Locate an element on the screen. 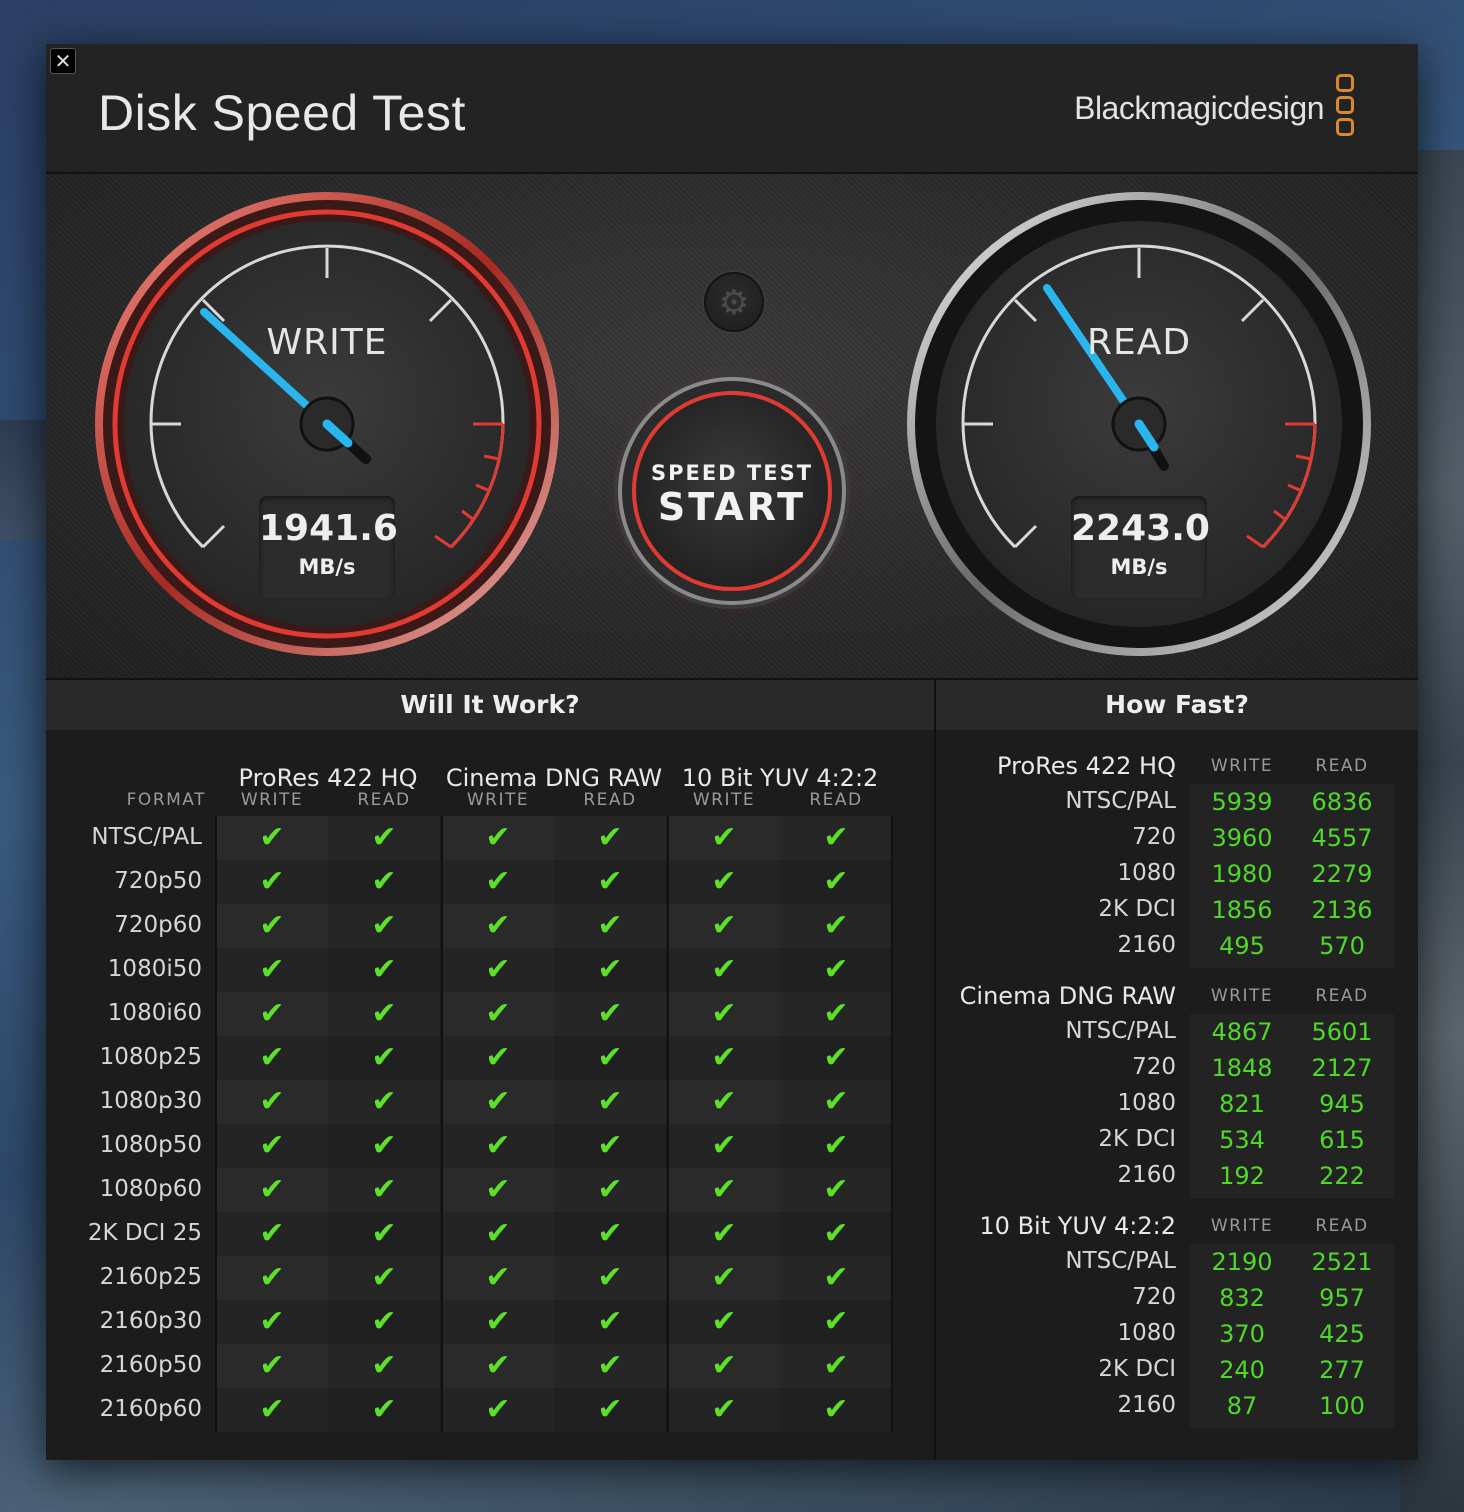 The image size is (1464, 1512). how-fast-write-value: 1980 is located at coordinates (1242, 874).